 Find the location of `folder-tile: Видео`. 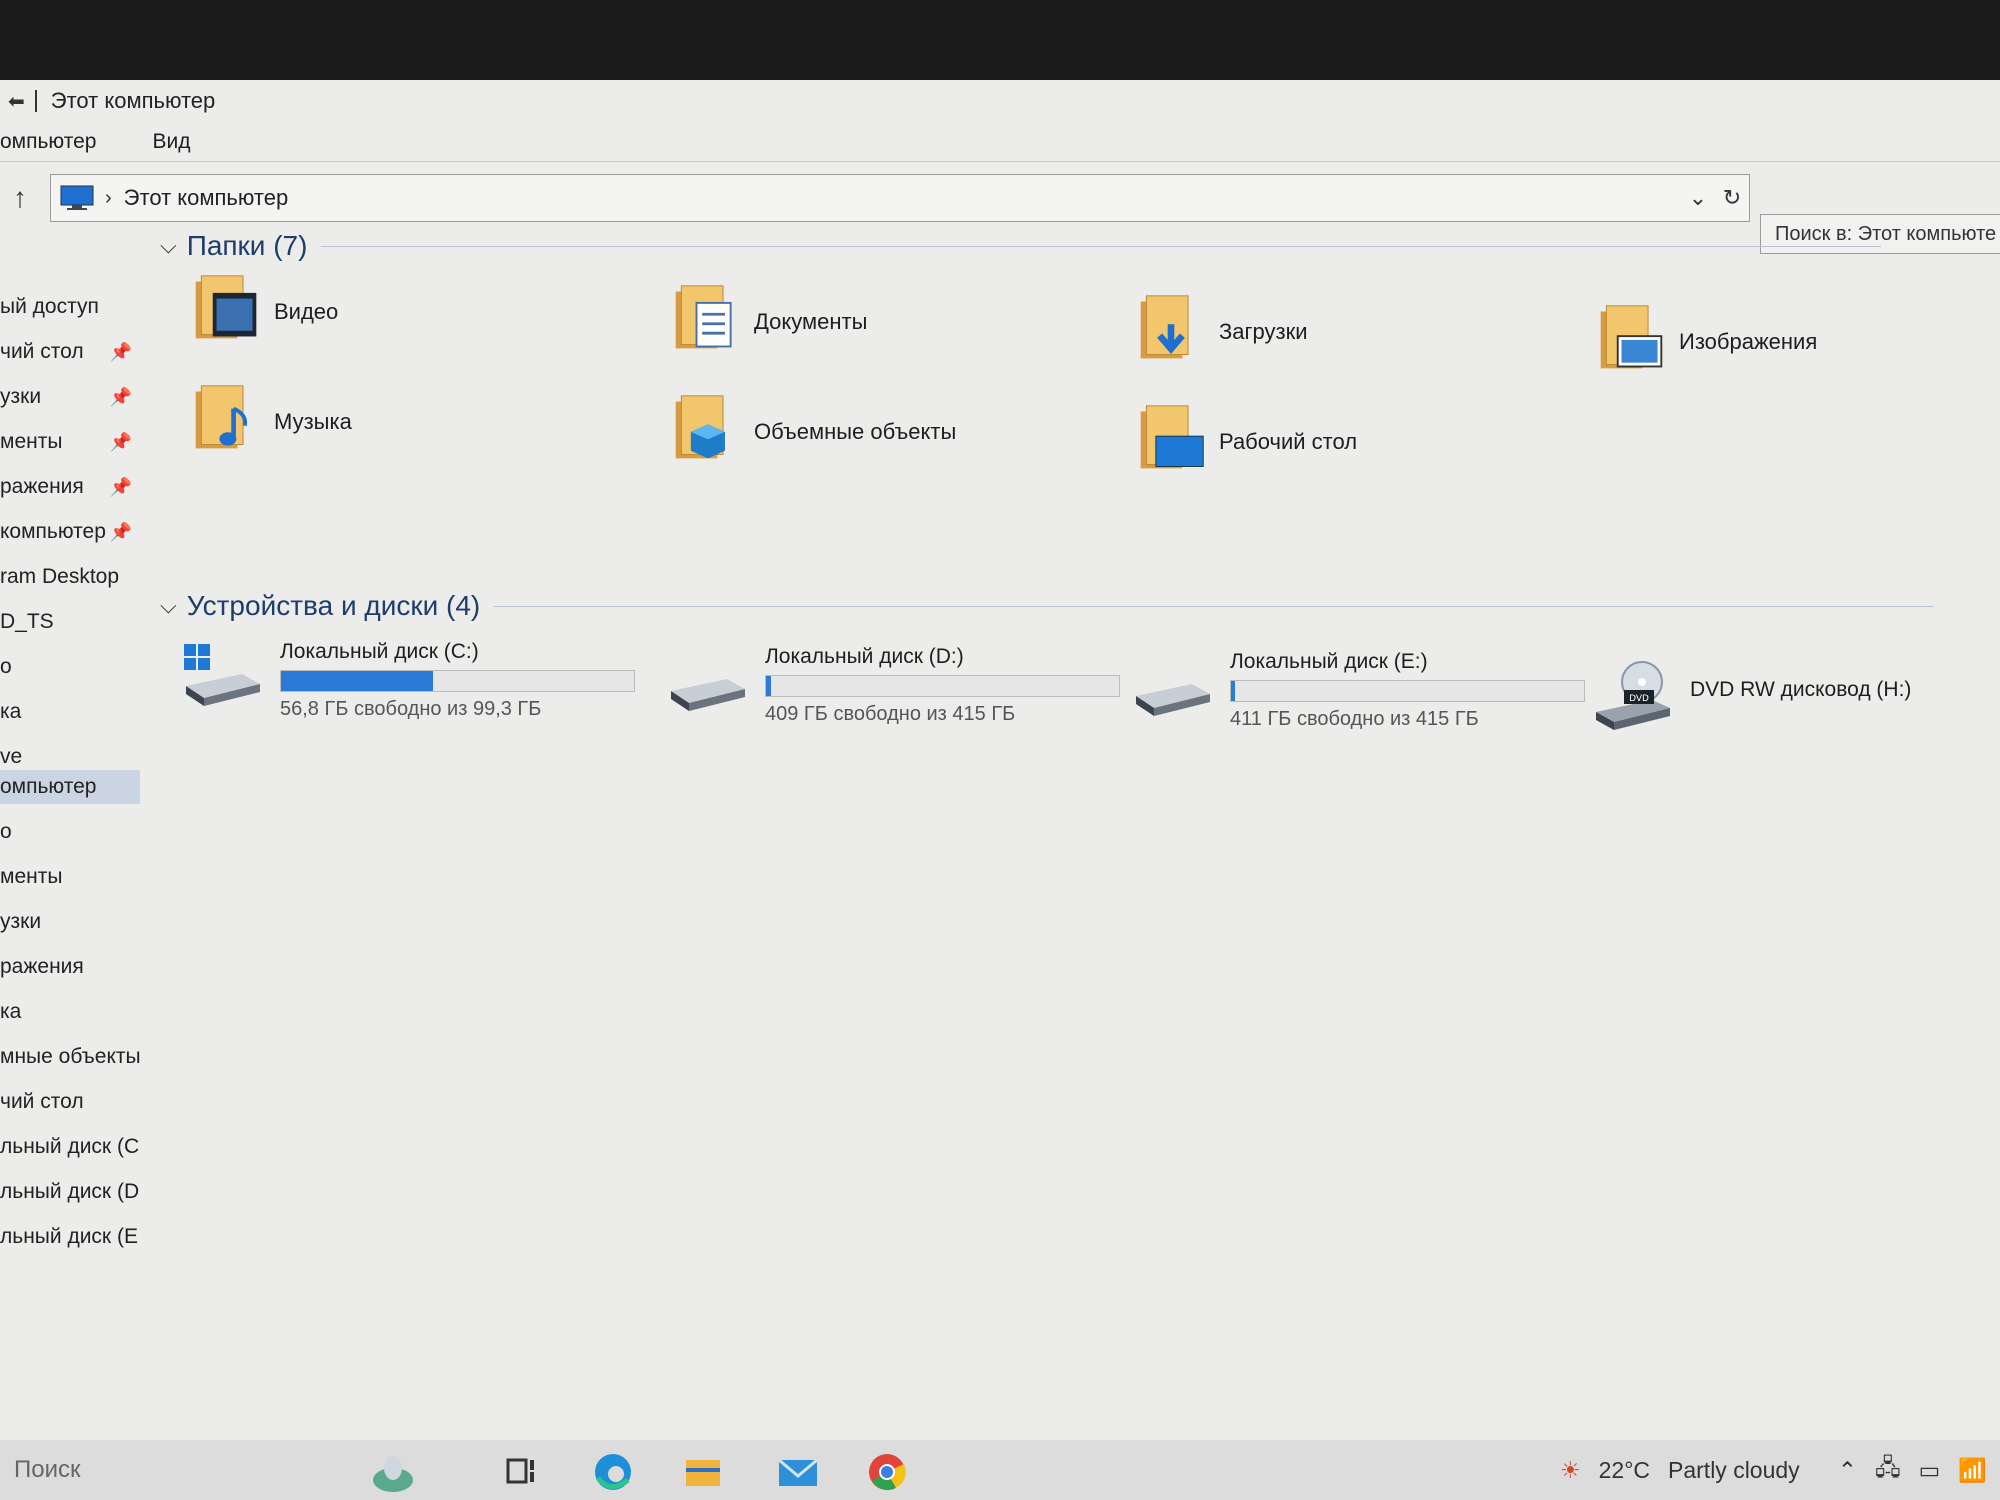

folder-tile: Видео is located at coordinates (264, 311).